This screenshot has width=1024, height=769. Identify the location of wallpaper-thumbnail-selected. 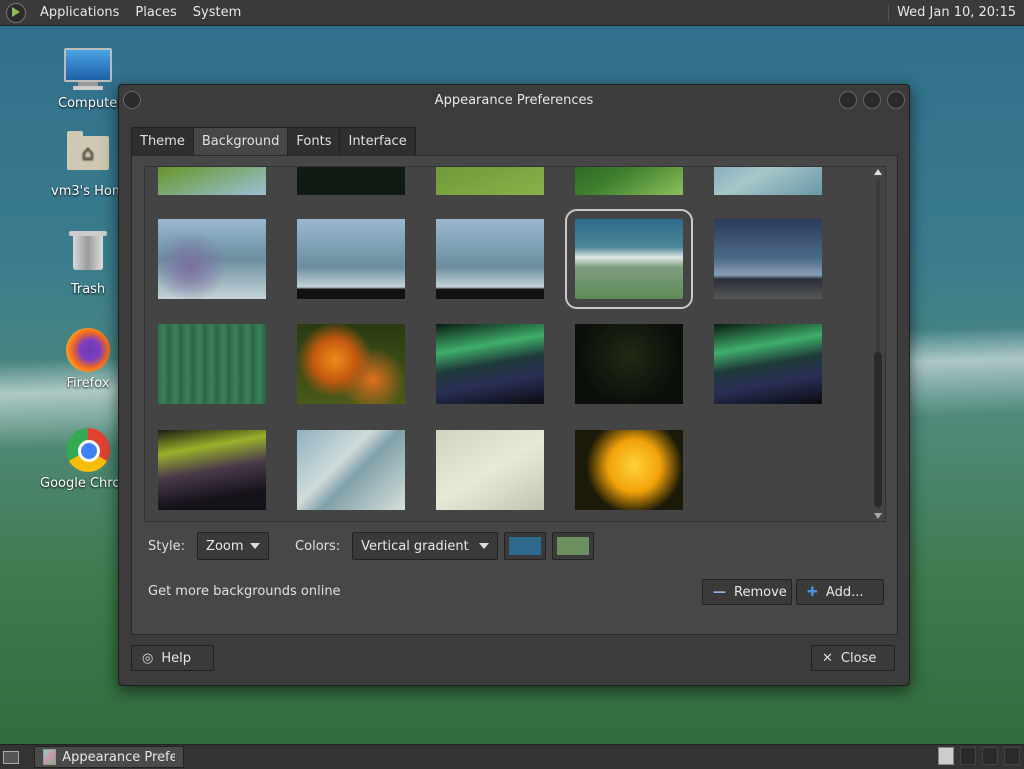
(629, 259).